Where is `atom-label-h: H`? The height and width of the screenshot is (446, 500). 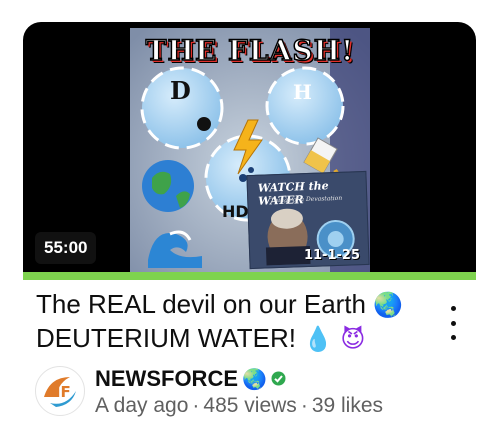 atom-label-h: H is located at coordinates (302, 92).